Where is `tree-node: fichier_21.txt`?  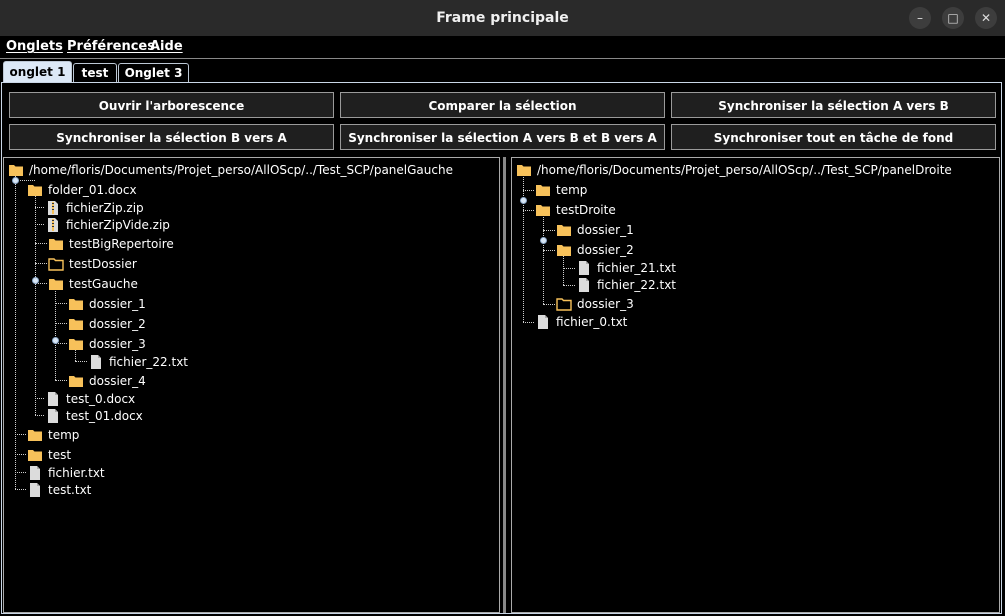
tree-node: fichier_21.txt is located at coordinates (626, 268).